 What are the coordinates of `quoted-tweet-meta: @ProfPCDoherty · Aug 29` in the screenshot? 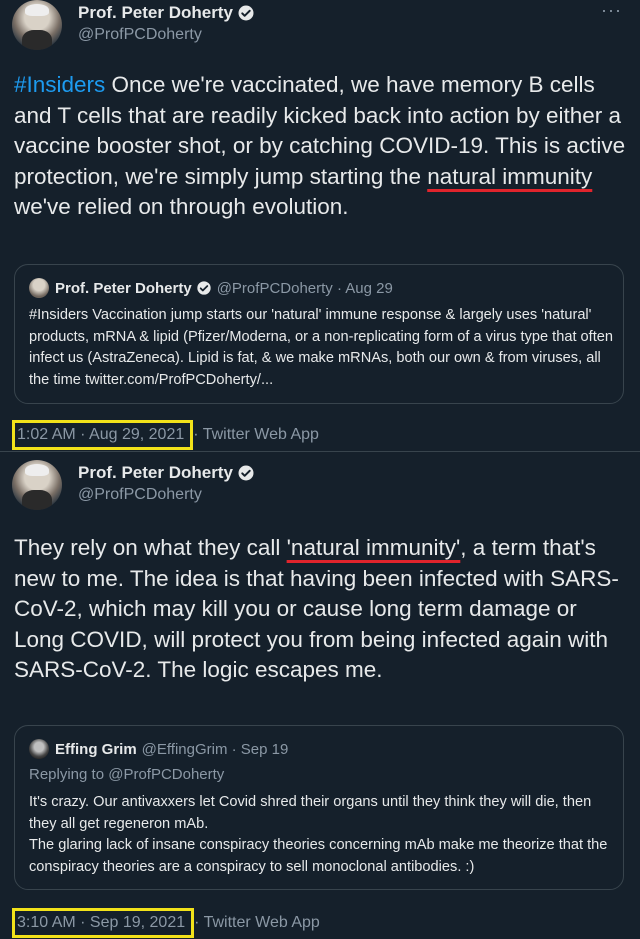 It's located at (304, 288).